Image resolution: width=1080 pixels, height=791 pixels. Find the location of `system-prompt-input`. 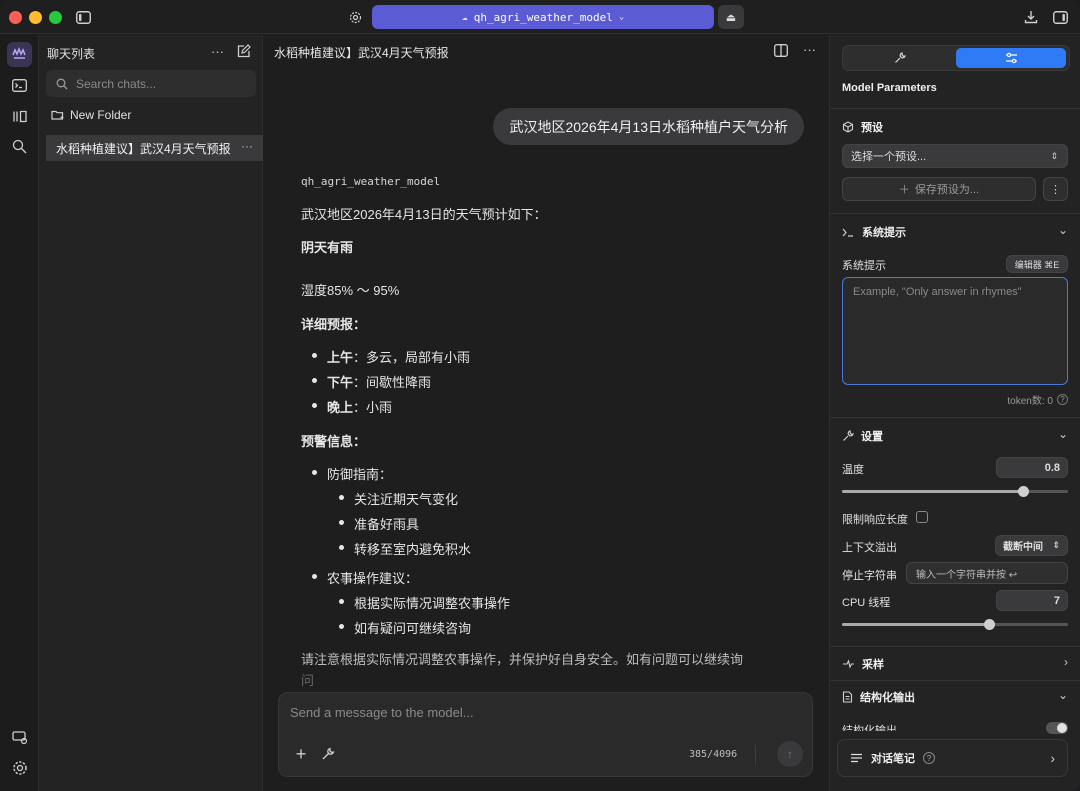

system-prompt-input is located at coordinates (955, 331).